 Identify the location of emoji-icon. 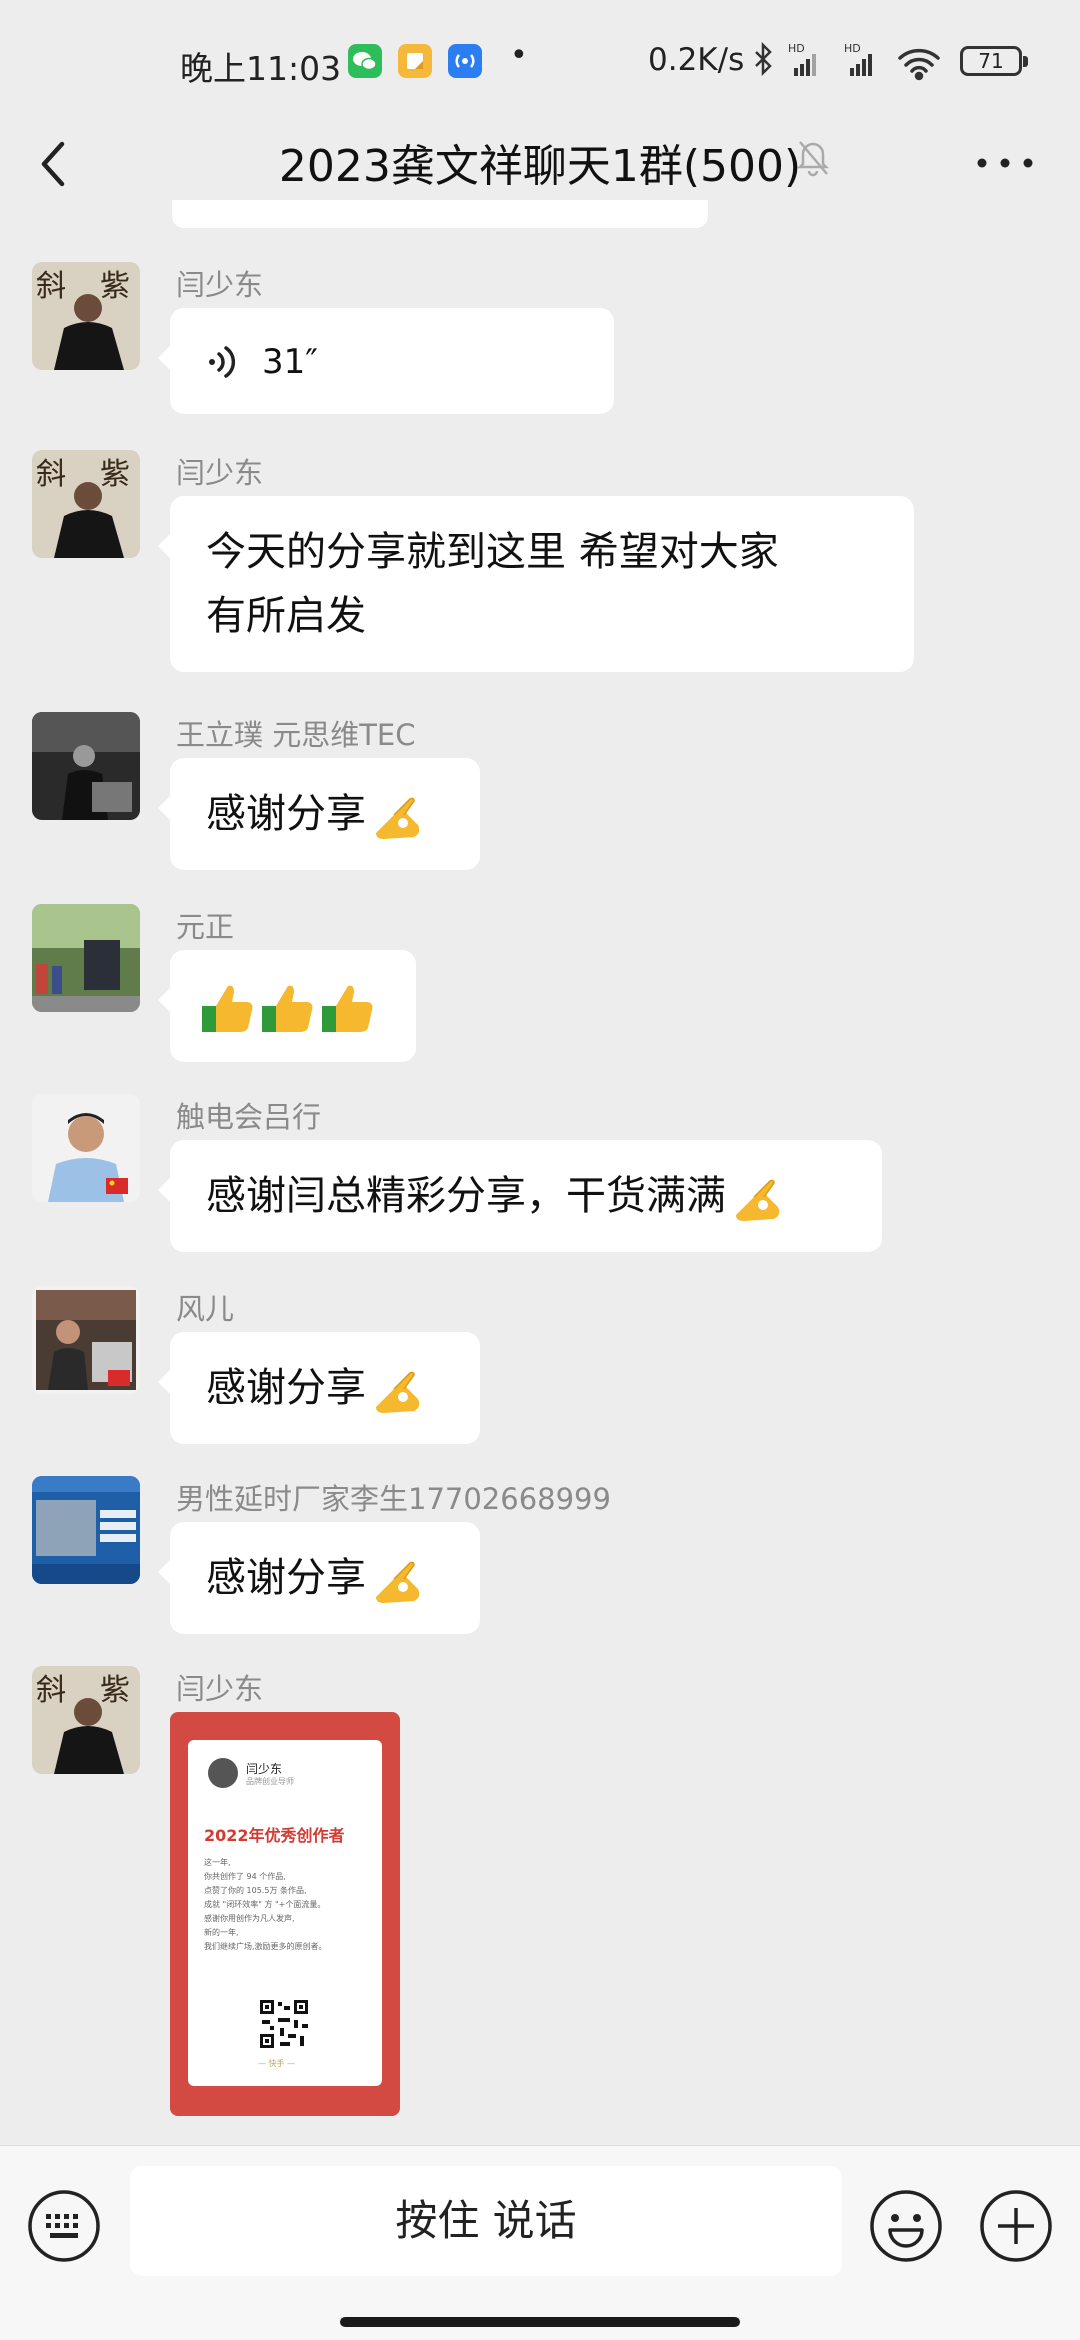
(906, 2226).